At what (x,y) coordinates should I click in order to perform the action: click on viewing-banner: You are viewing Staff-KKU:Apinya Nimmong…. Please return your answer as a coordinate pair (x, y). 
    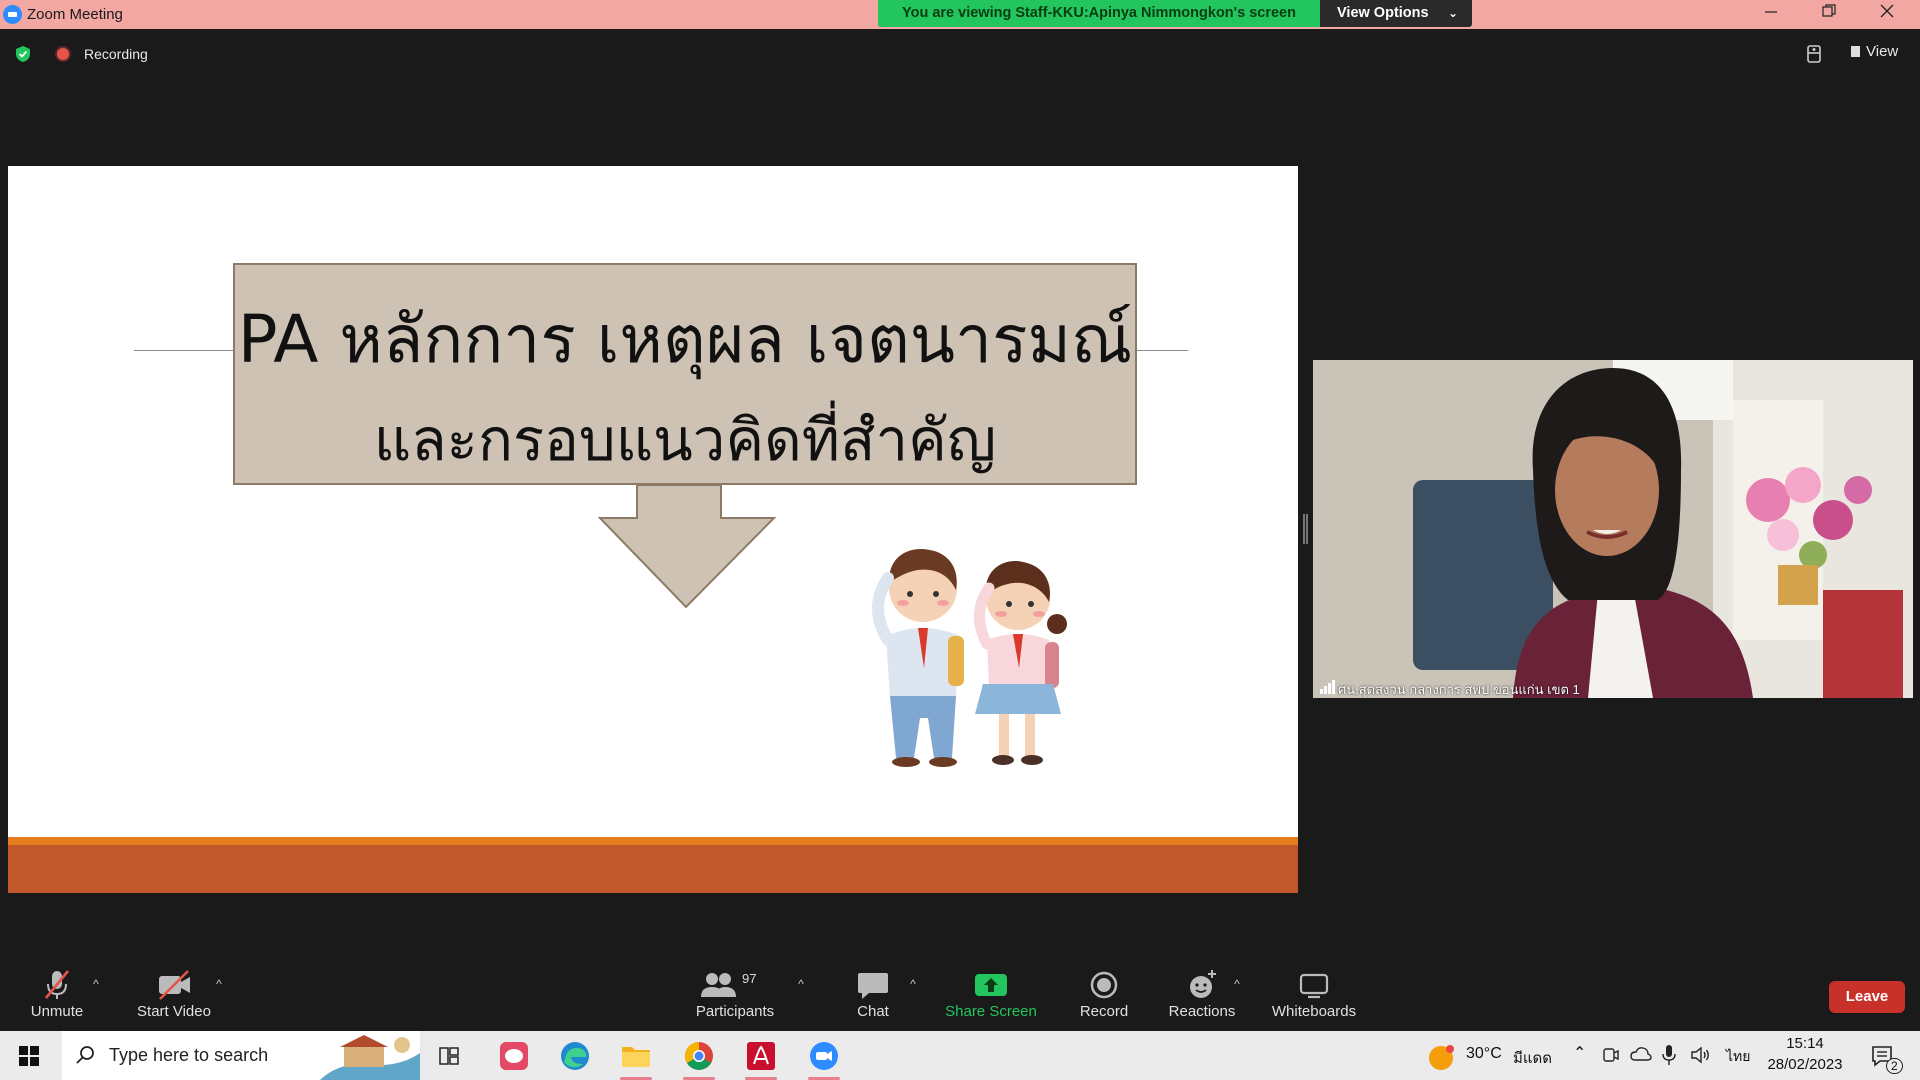
    Looking at the image, I should click on (1175, 13).